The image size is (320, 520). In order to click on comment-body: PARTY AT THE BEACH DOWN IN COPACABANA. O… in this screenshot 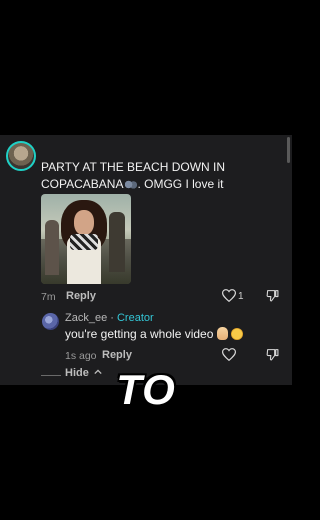, I will do `click(161, 176)`.